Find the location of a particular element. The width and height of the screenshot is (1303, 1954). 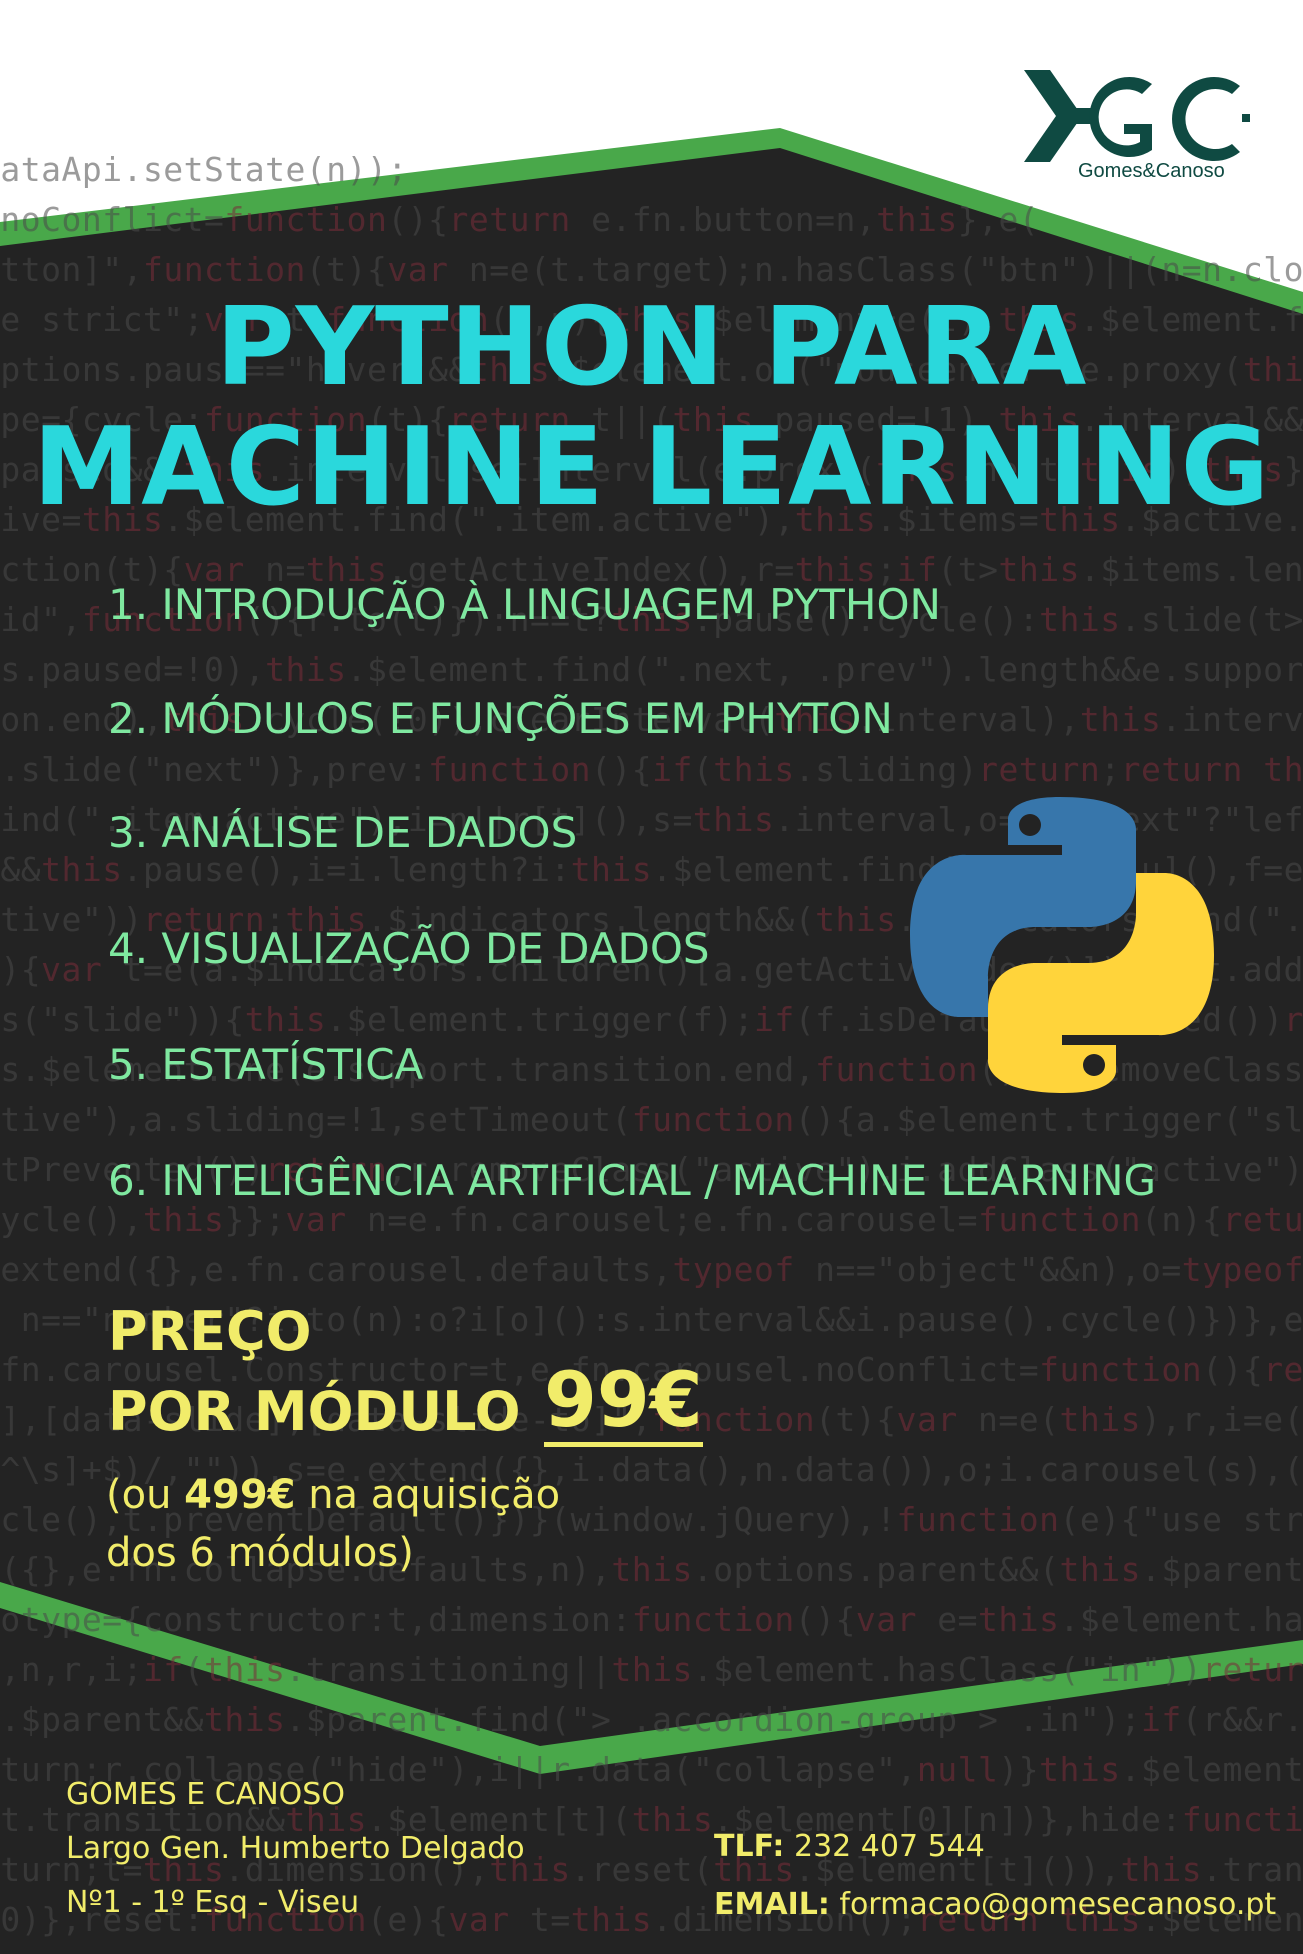

python-logo-icon is located at coordinates (1062, 945).